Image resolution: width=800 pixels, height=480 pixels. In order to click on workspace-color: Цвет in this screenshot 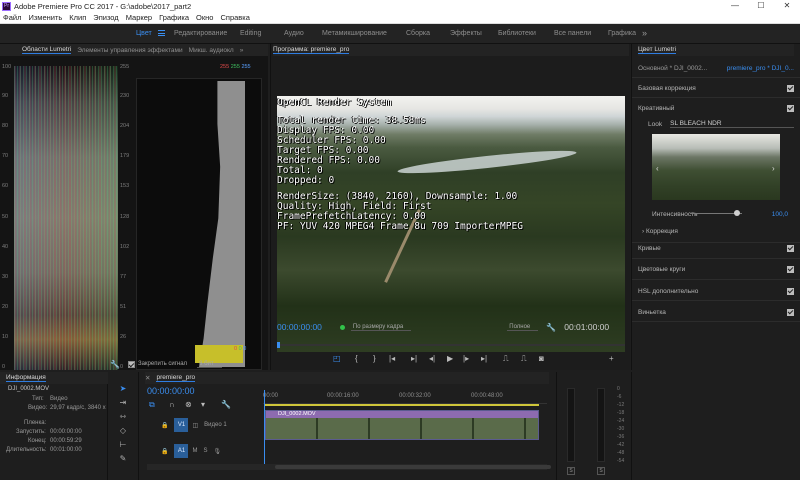, I will do `click(144, 33)`.